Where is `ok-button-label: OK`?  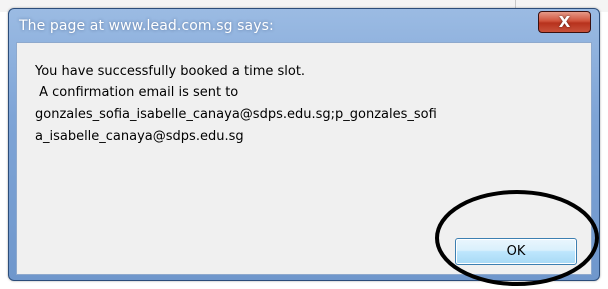 ok-button-label: OK is located at coordinates (516, 251).